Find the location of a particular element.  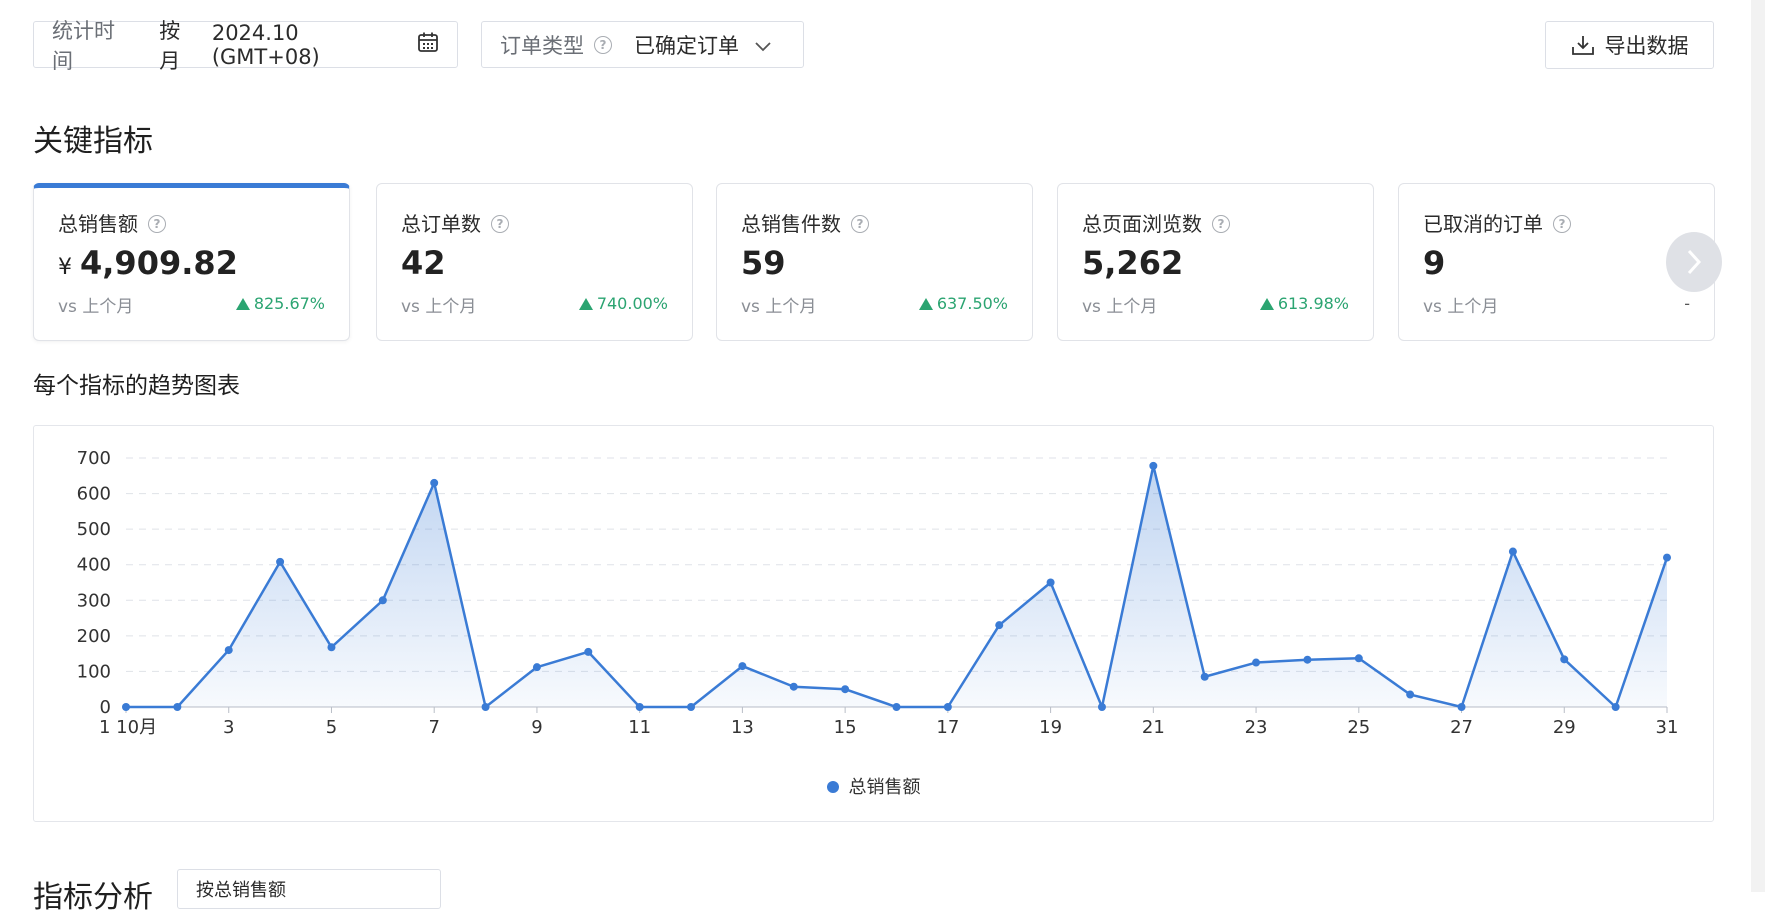

y-tick-label: 600 is located at coordinates (94, 494).